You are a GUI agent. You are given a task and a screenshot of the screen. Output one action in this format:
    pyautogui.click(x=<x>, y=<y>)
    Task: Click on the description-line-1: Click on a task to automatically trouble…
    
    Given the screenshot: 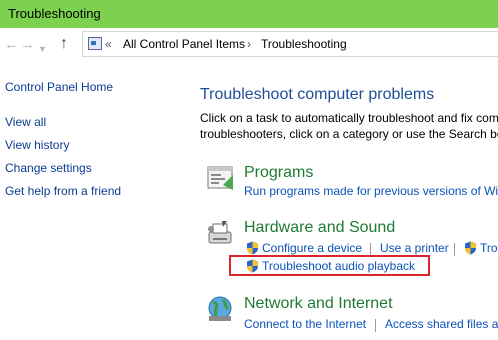 What is the action you would take?
    pyautogui.click(x=349, y=118)
    